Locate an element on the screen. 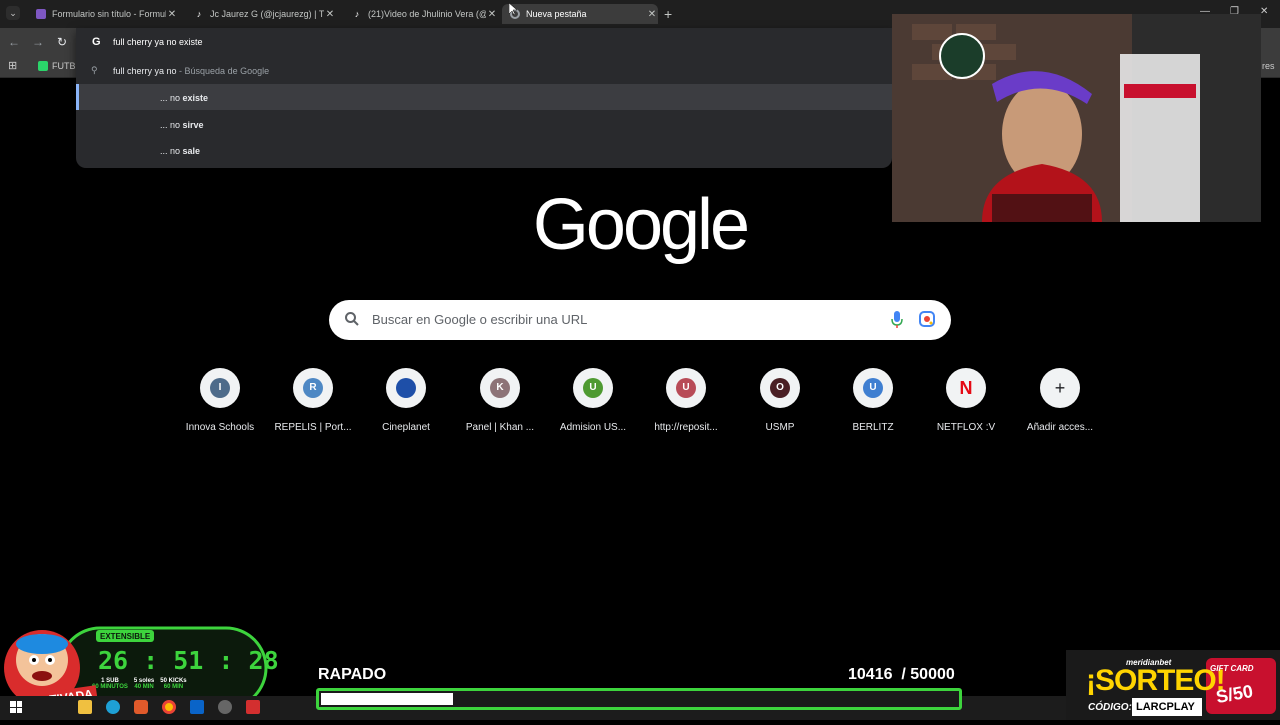 The image size is (1280, 725). timer-tag: EXTENSIBLE is located at coordinates (125, 636).